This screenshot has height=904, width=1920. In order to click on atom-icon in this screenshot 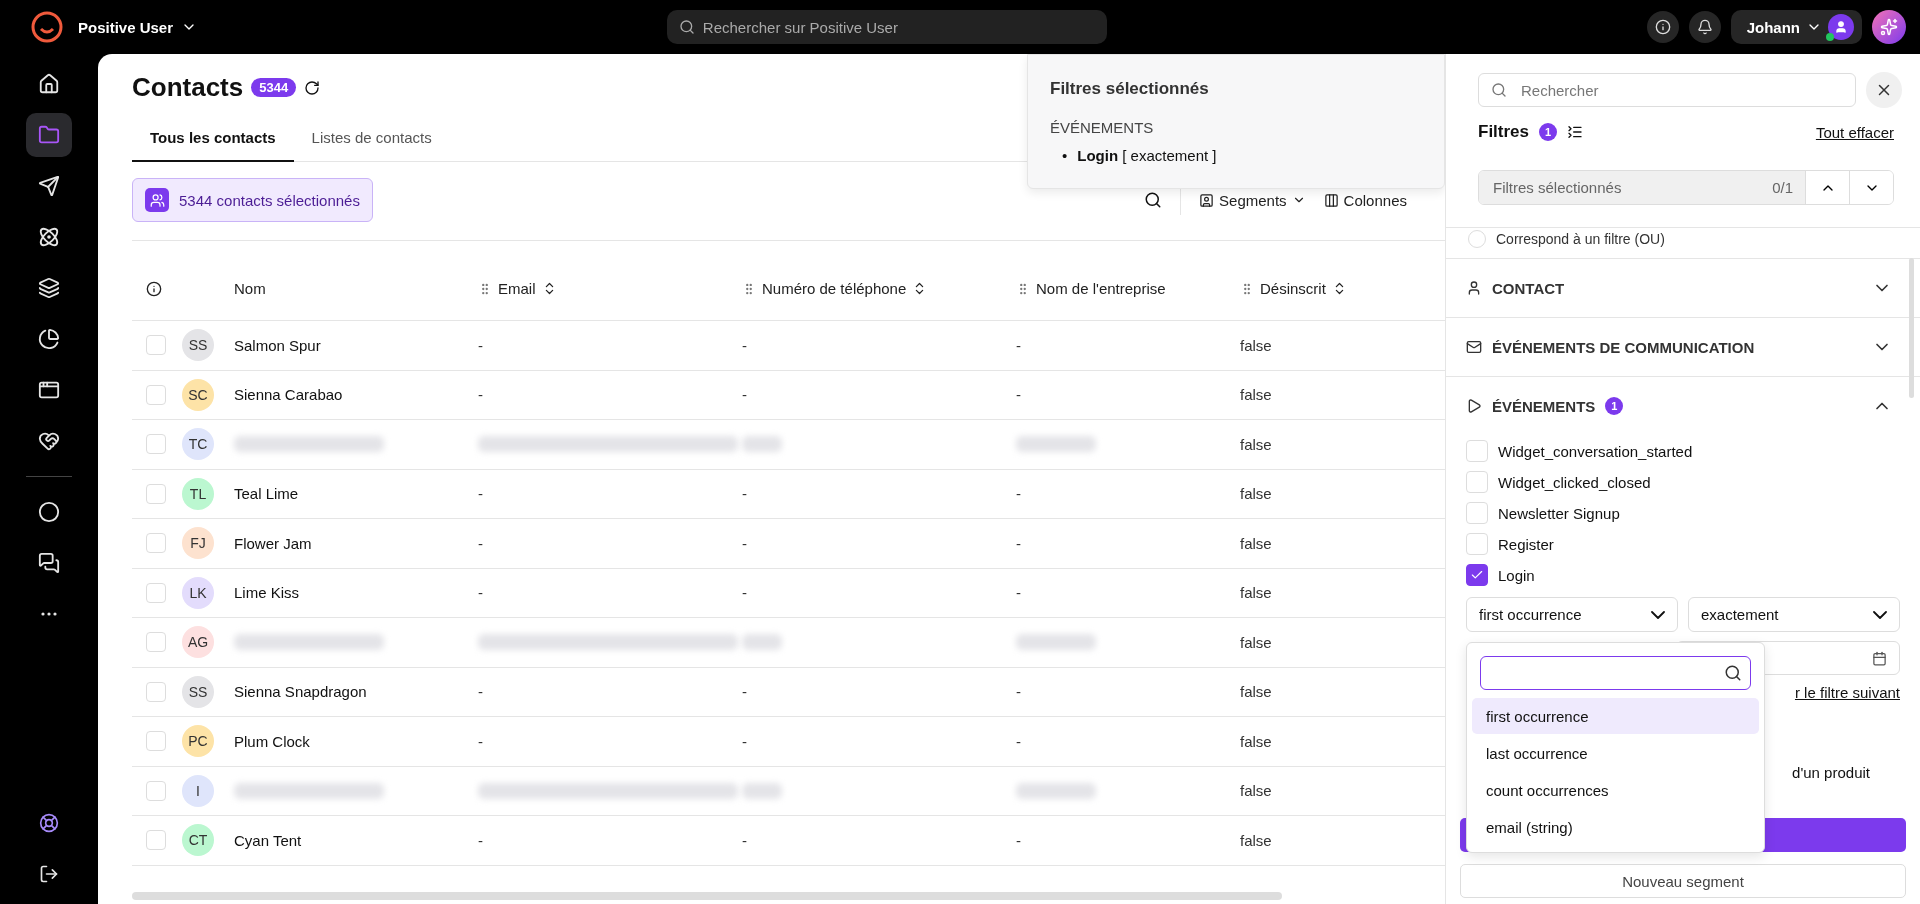, I will do `click(49, 237)`.